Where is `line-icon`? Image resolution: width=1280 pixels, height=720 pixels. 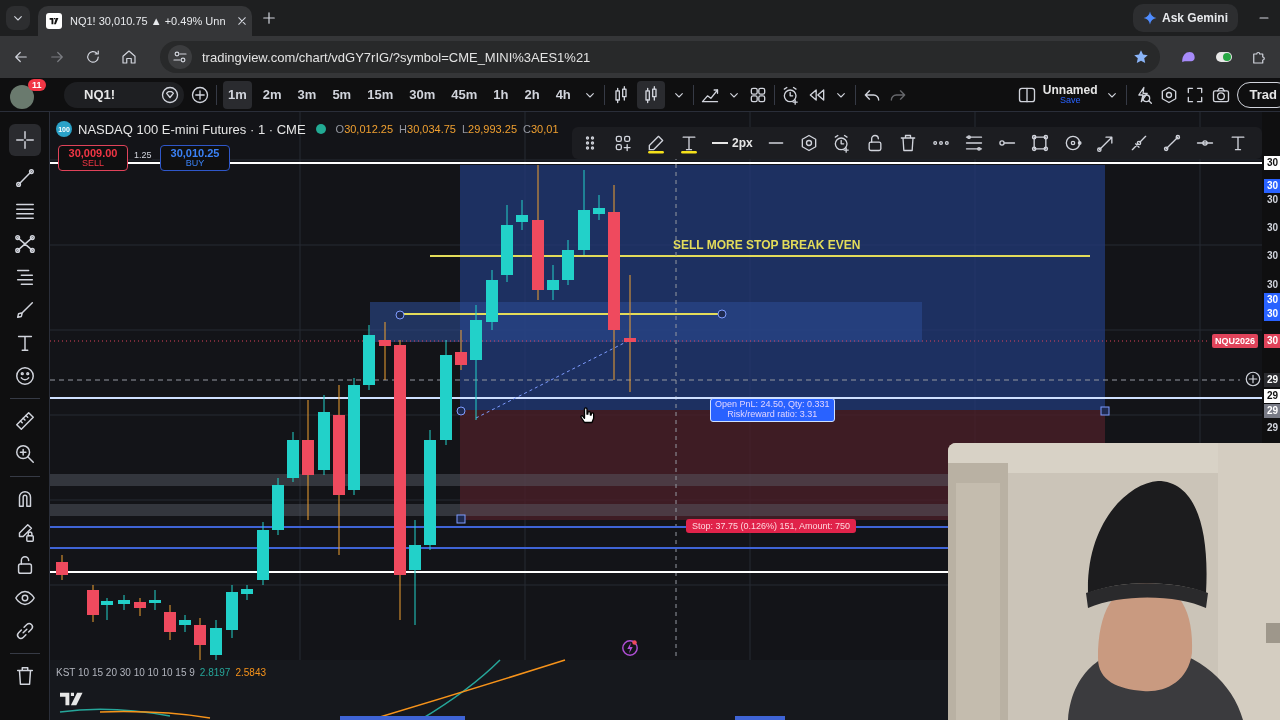 line-icon is located at coordinates (720, 143).